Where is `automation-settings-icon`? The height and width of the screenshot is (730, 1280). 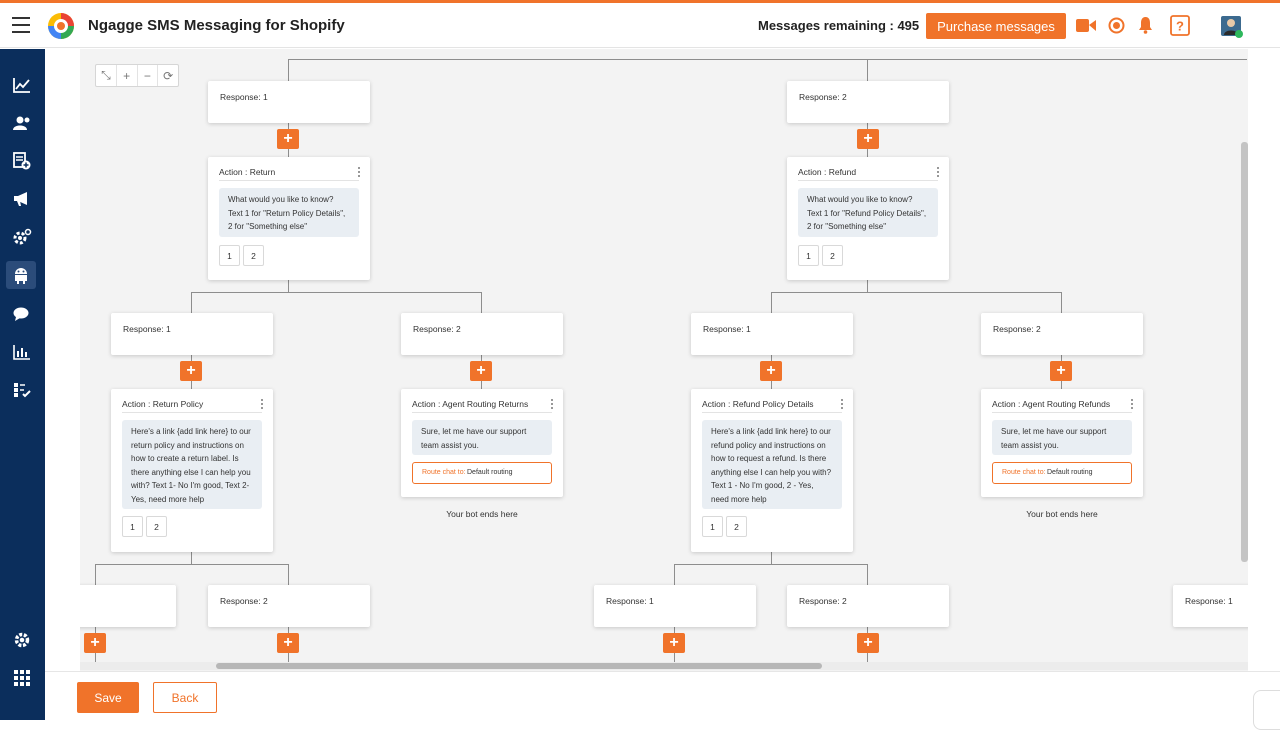
automation-settings-icon is located at coordinates (22, 237).